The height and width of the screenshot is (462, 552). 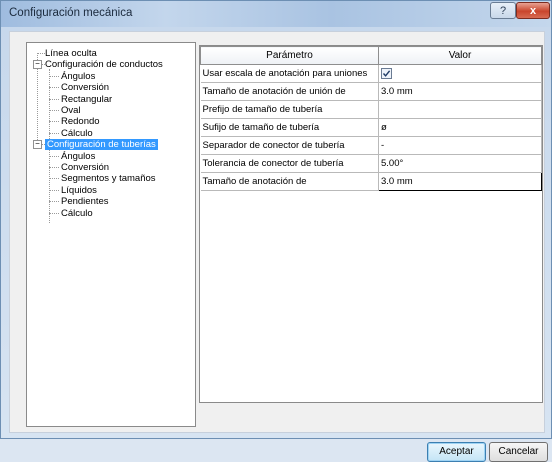 I want to click on value-text: 5.00°, so click(x=392, y=163).